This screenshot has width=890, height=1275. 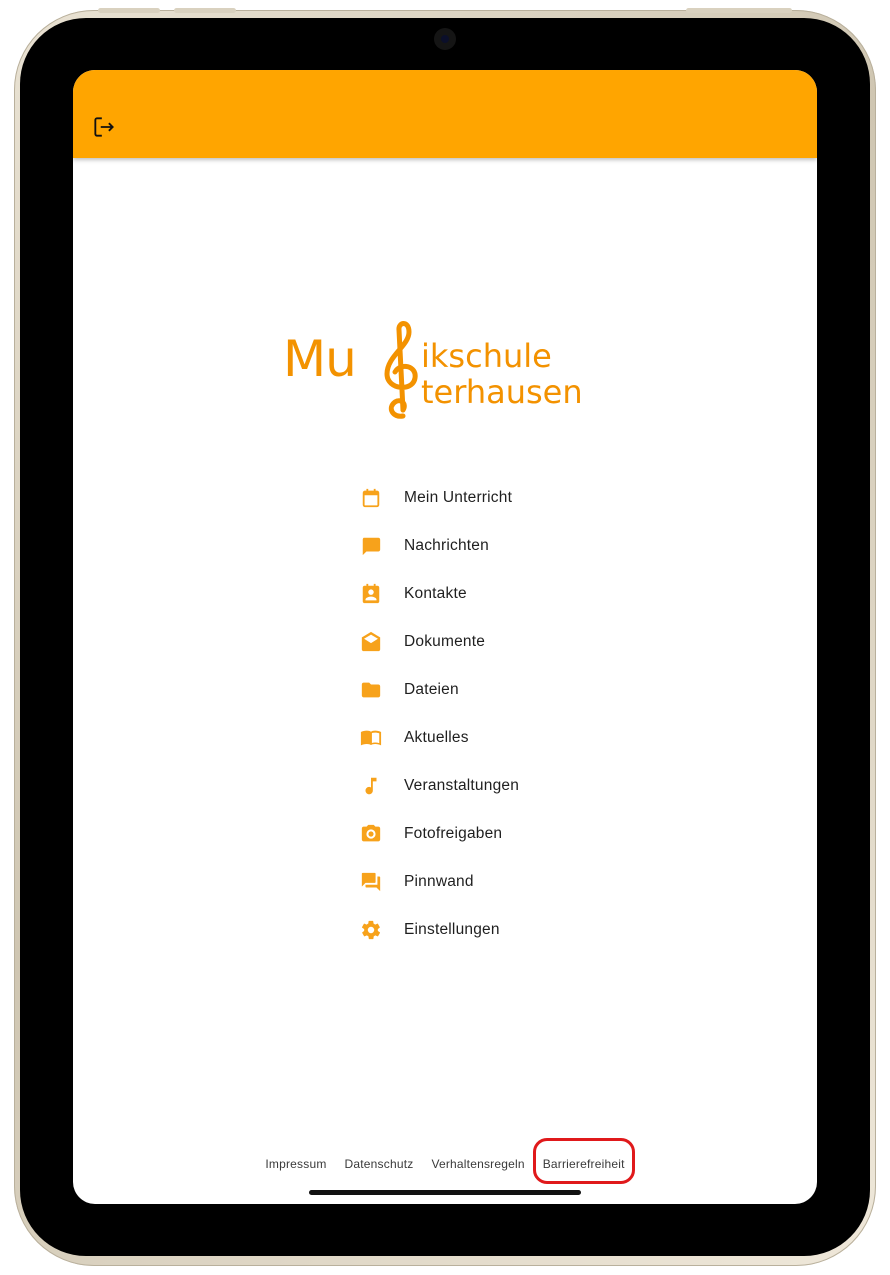 I want to click on menu-item-label: Nachrichten, so click(x=446, y=545).